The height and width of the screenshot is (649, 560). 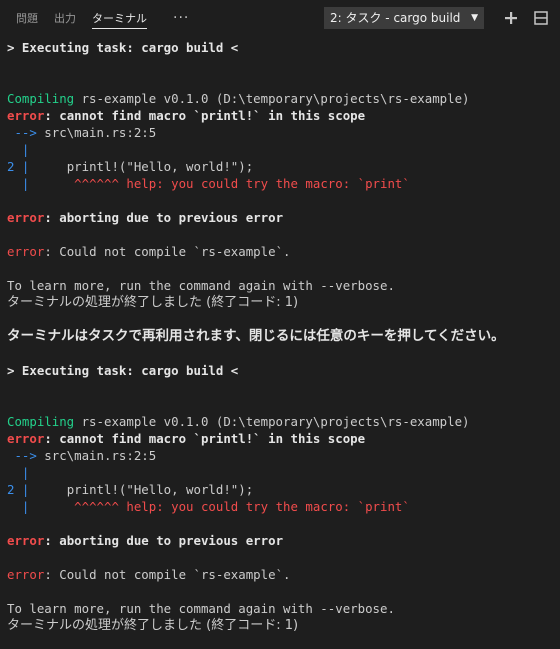 I want to click on more-actions-icon: ···, so click(x=179, y=18).